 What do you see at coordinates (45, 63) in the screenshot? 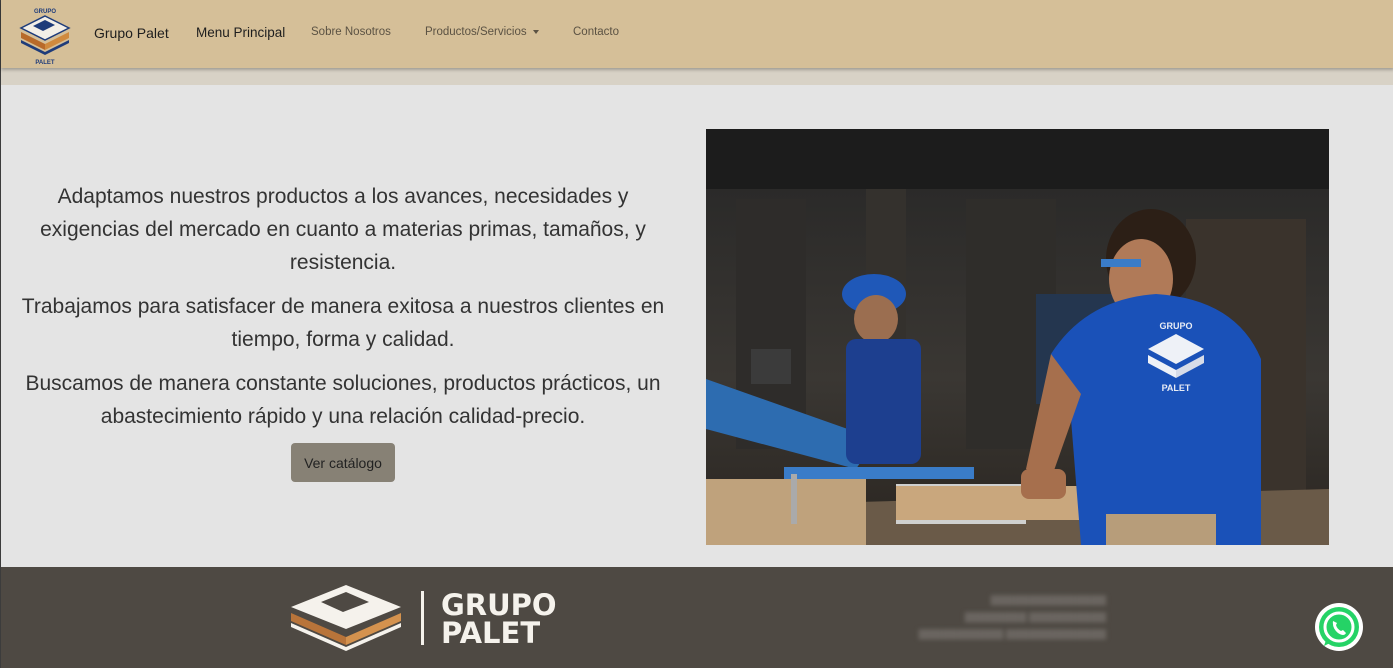
I see `logo-bottom-text: PALET` at bounding box center [45, 63].